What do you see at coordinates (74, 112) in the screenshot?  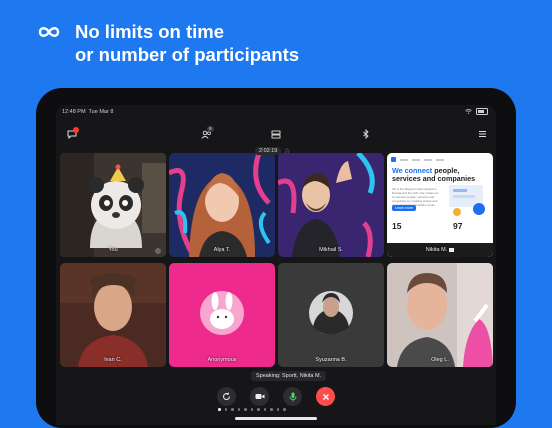 I see `status-time: 12:48 PM` at bounding box center [74, 112].